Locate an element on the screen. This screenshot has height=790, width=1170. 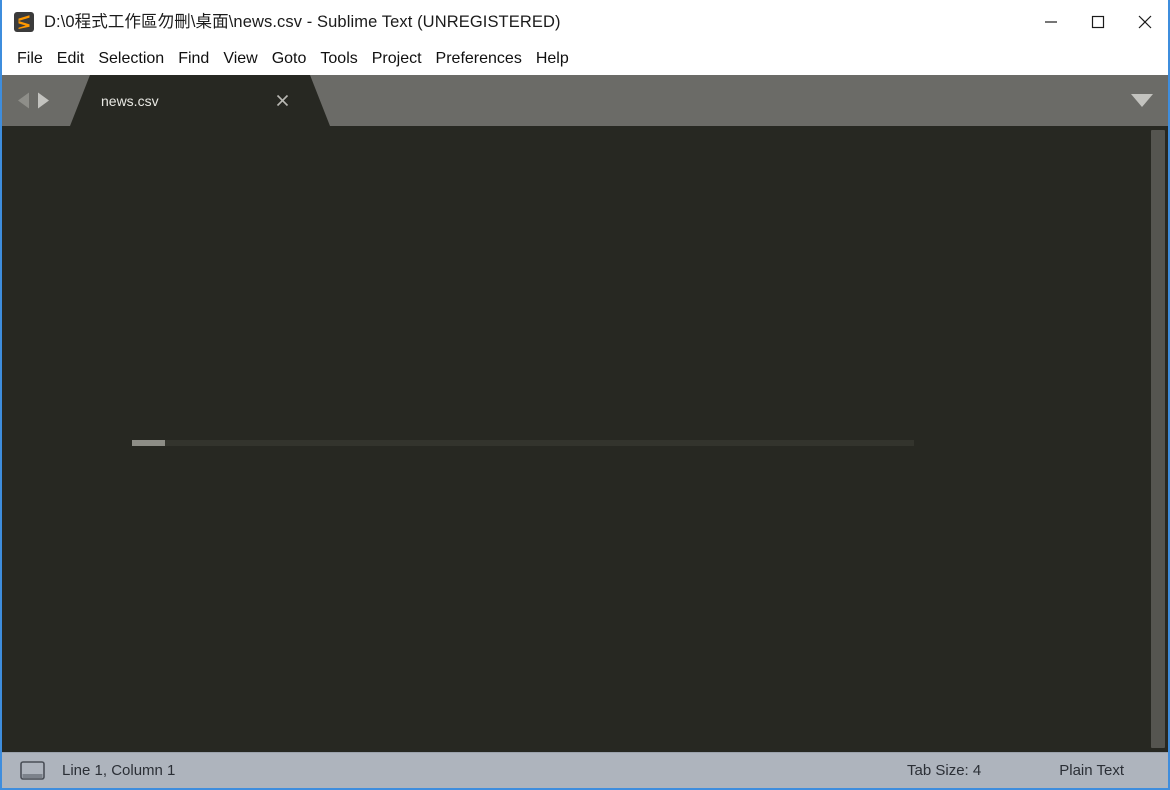
minimize-button is located at coordinates (1050, 22).